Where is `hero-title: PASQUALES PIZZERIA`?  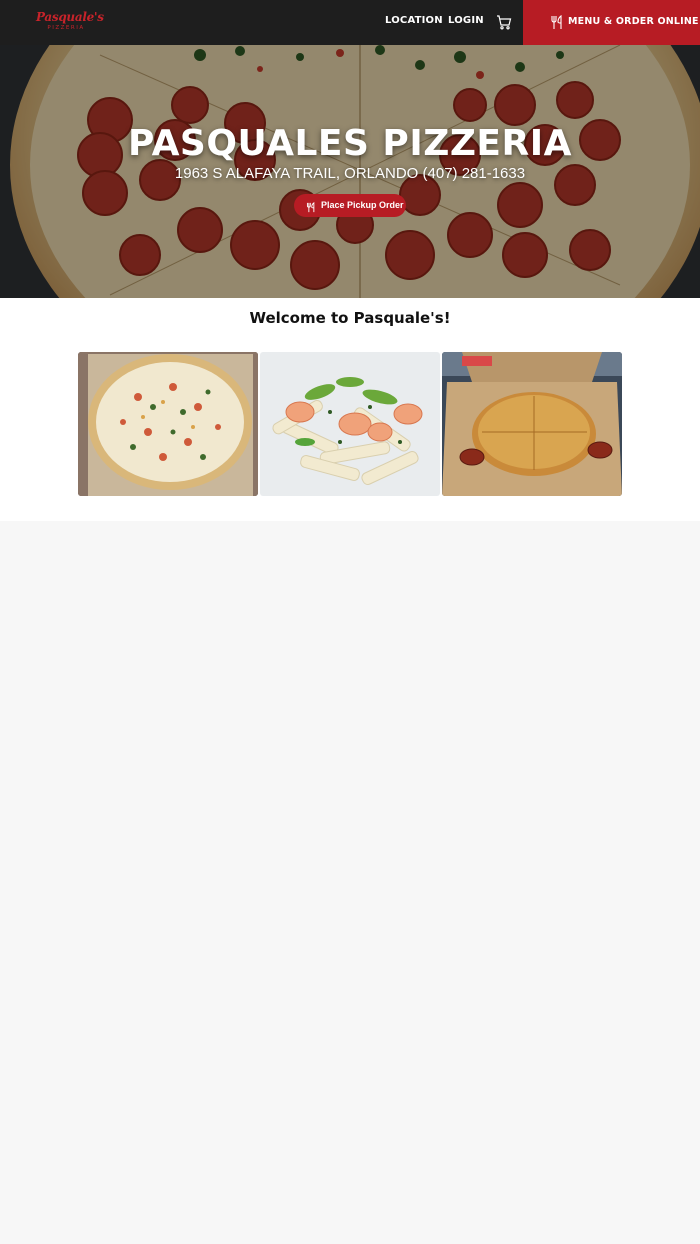 hero-title: PASQUALES PIZZERIA is located at coordinates (349, 143).